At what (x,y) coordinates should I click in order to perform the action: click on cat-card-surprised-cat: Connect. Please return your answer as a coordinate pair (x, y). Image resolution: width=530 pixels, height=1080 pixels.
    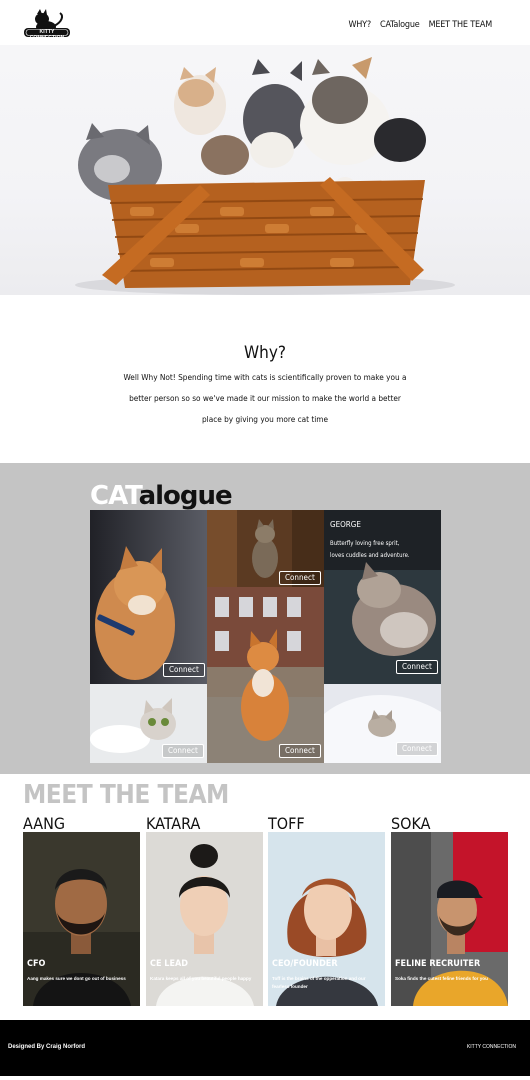
    Looking at the image, I should click on (148, 723).